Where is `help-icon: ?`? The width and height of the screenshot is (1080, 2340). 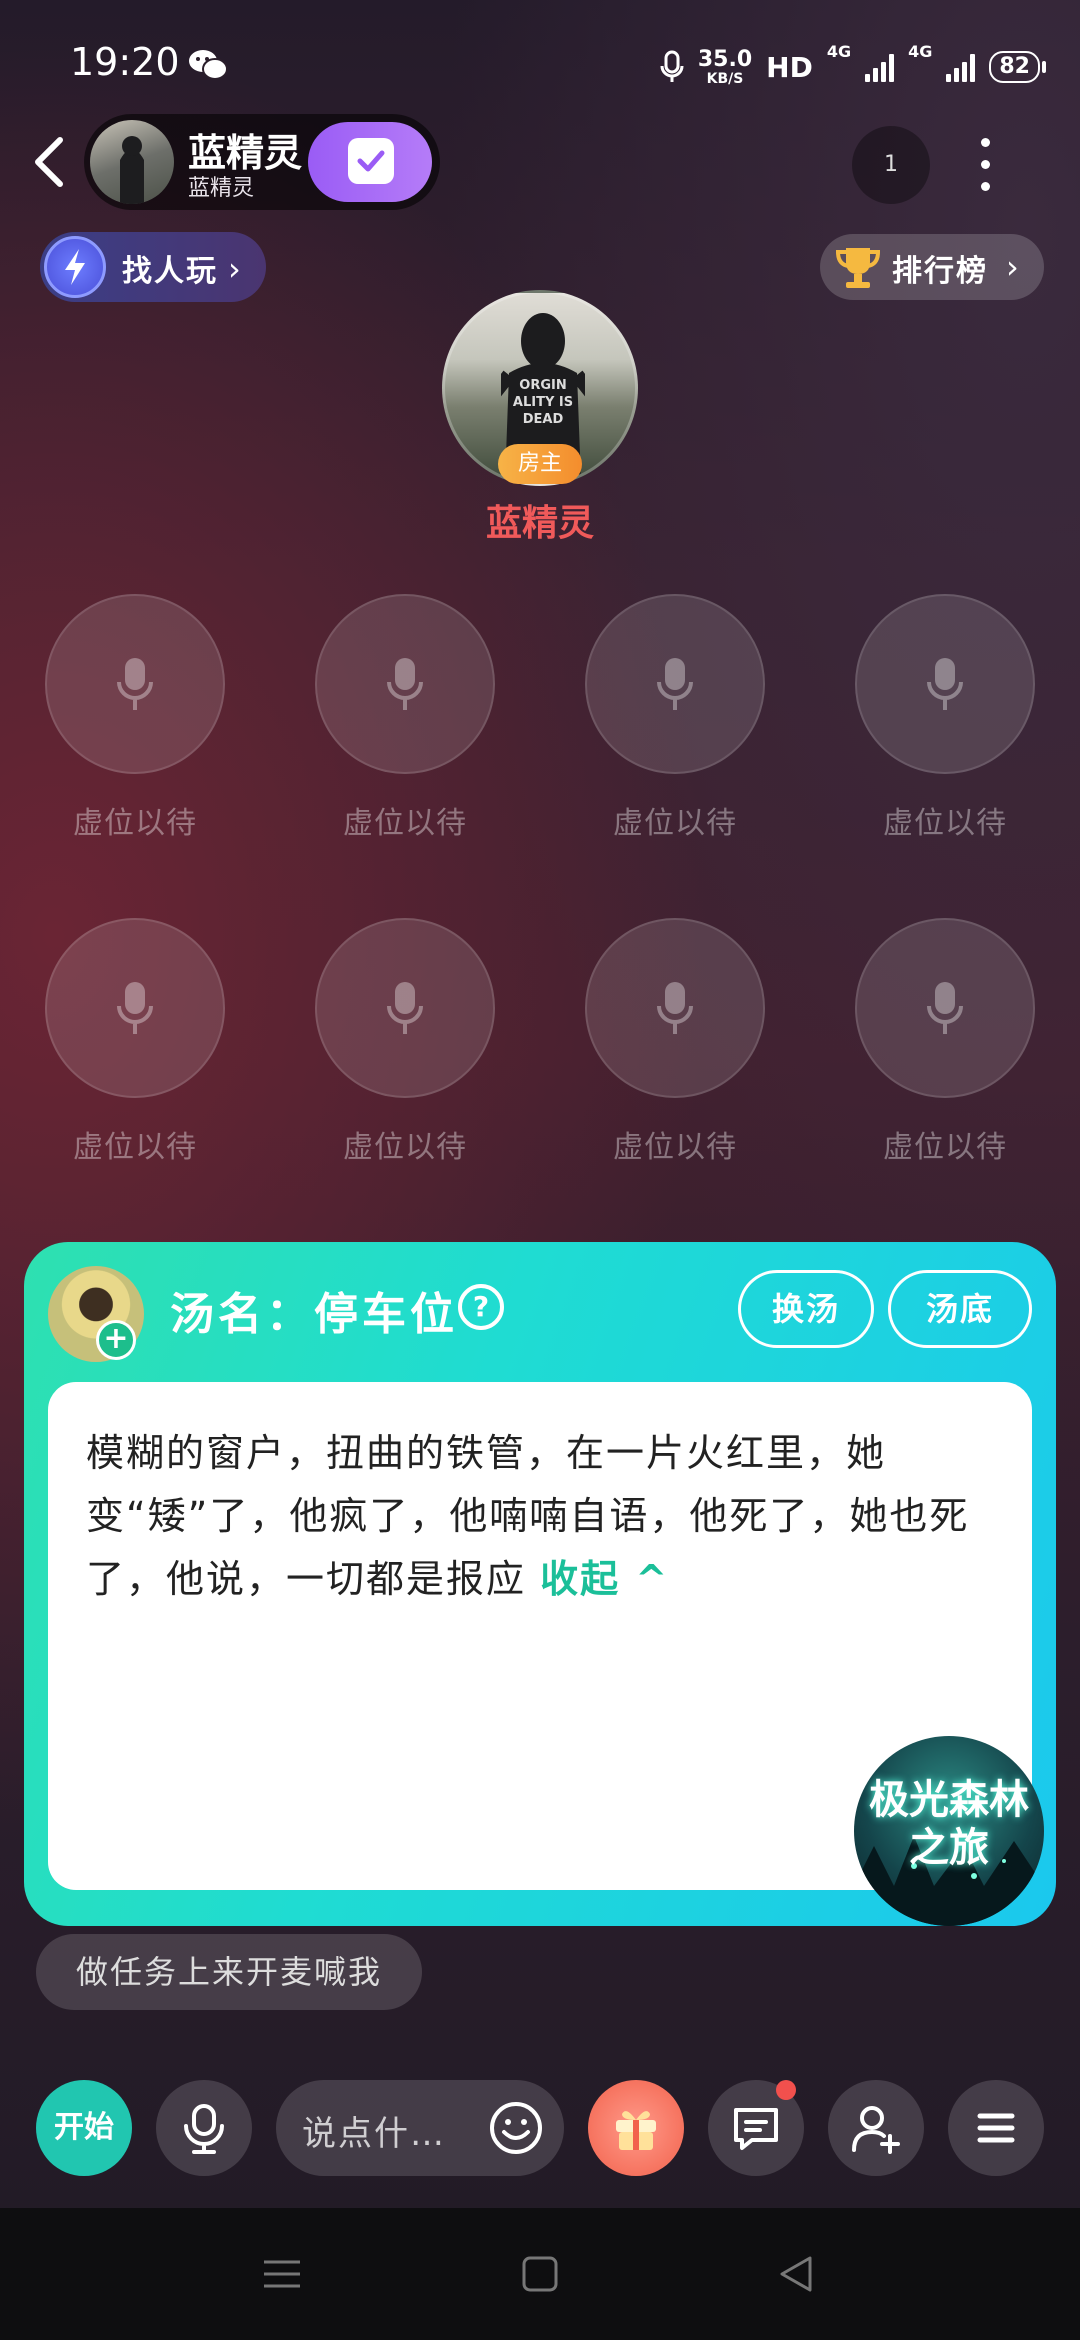 help-icon: ? is located at coordinates (481, 1307).